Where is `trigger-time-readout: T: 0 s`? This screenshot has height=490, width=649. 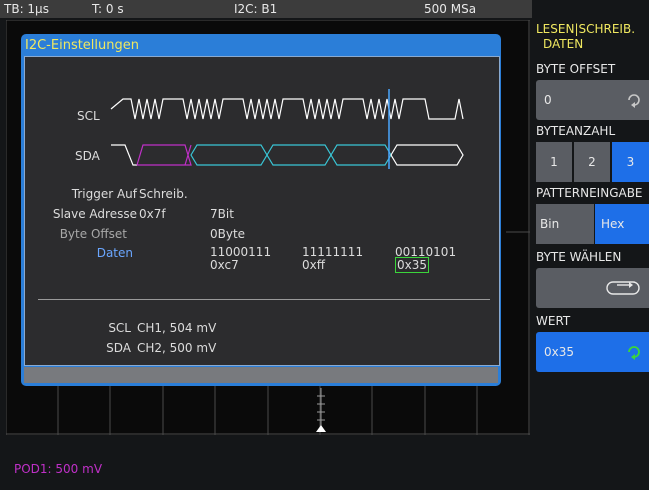 trigger-time-readout: T: 0 s is located at coordinates (108, 9).